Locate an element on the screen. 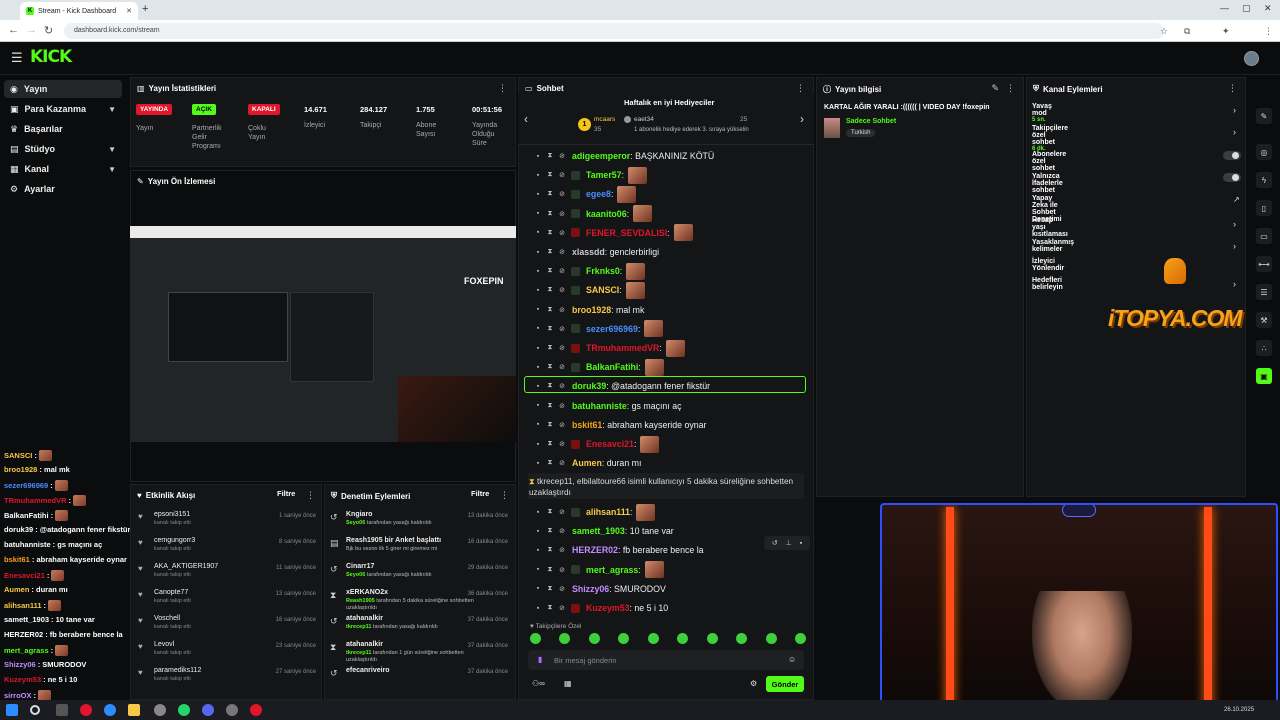 The height and width of the screenshot is (720, 1280). moderation-target: efecanriveiro is located at coordinates (368, 670).